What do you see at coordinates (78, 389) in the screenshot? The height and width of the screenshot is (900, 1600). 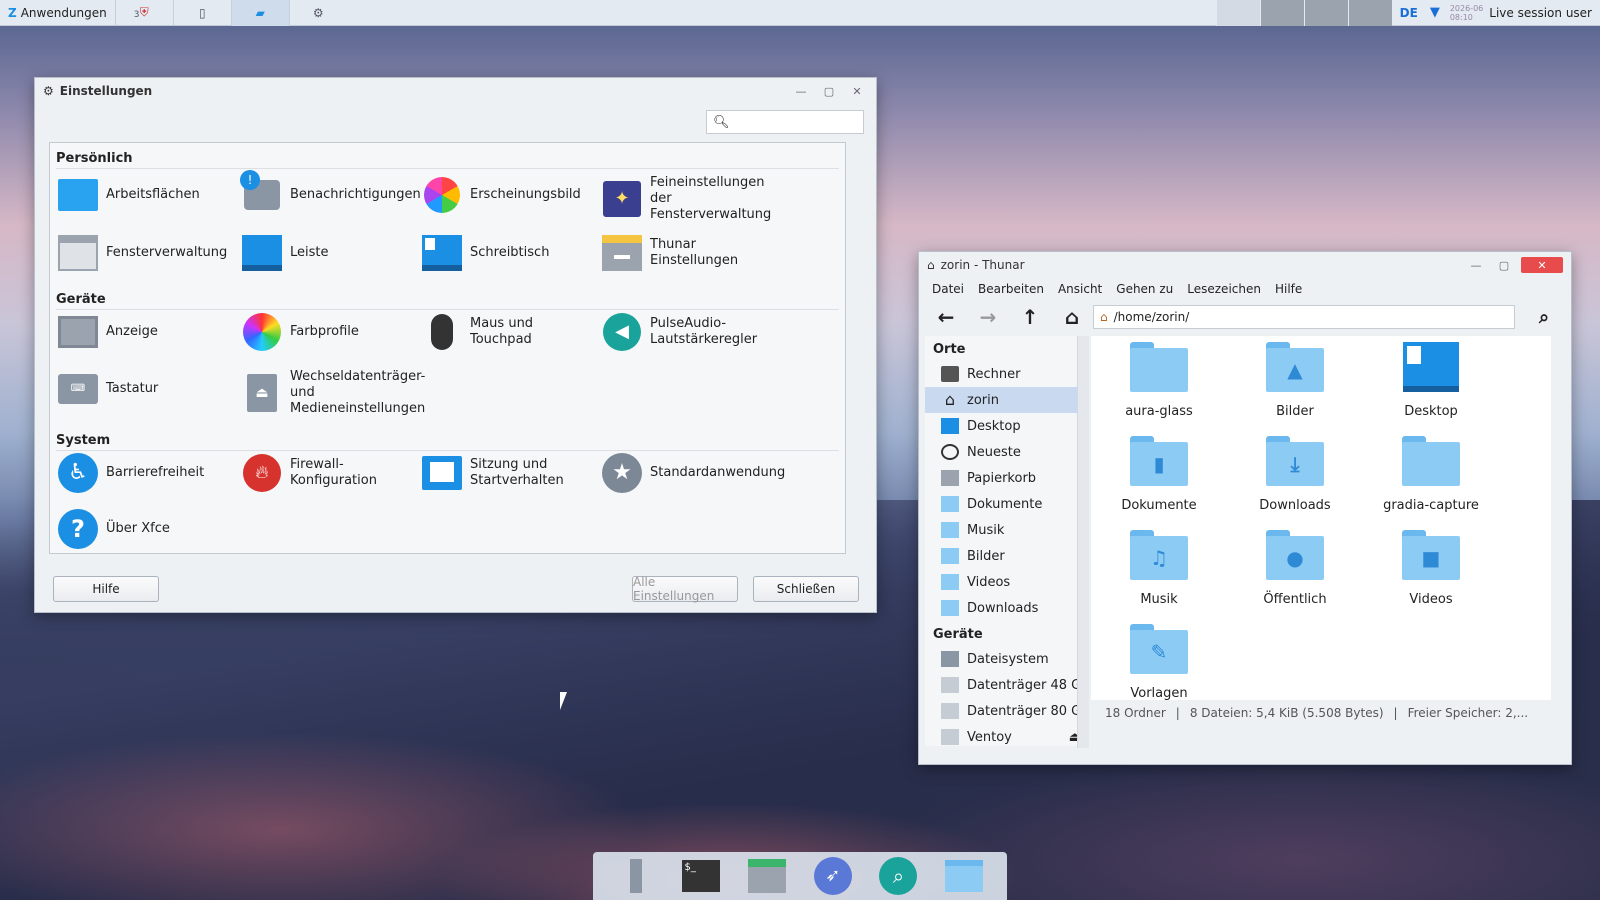 I see `keyboard-icon: ⌨` at bounding box center [78, 389].